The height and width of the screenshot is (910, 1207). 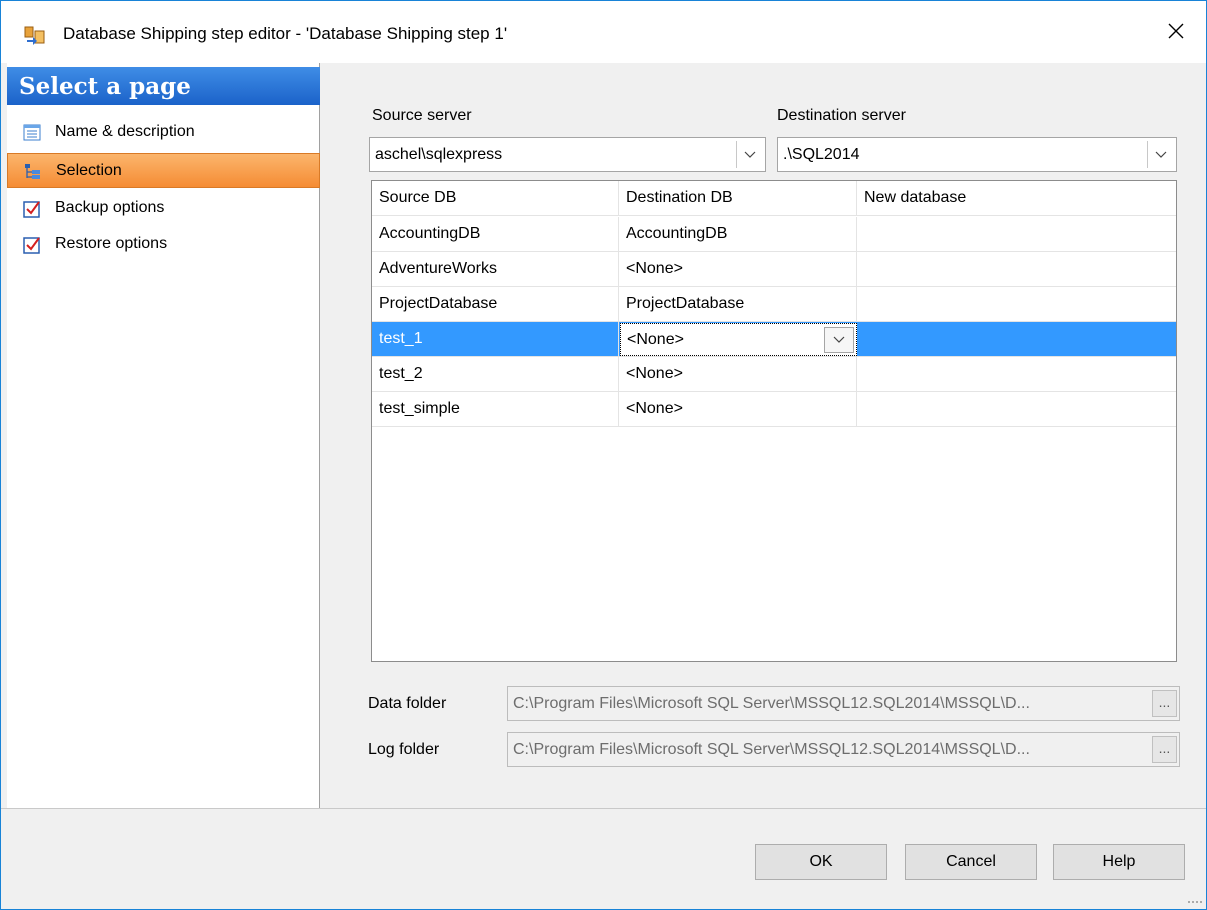 What do you see at coordinates (422, 115) in the screenshot?
I see `source-server-label: Source server` at bounding box center [422, 115].